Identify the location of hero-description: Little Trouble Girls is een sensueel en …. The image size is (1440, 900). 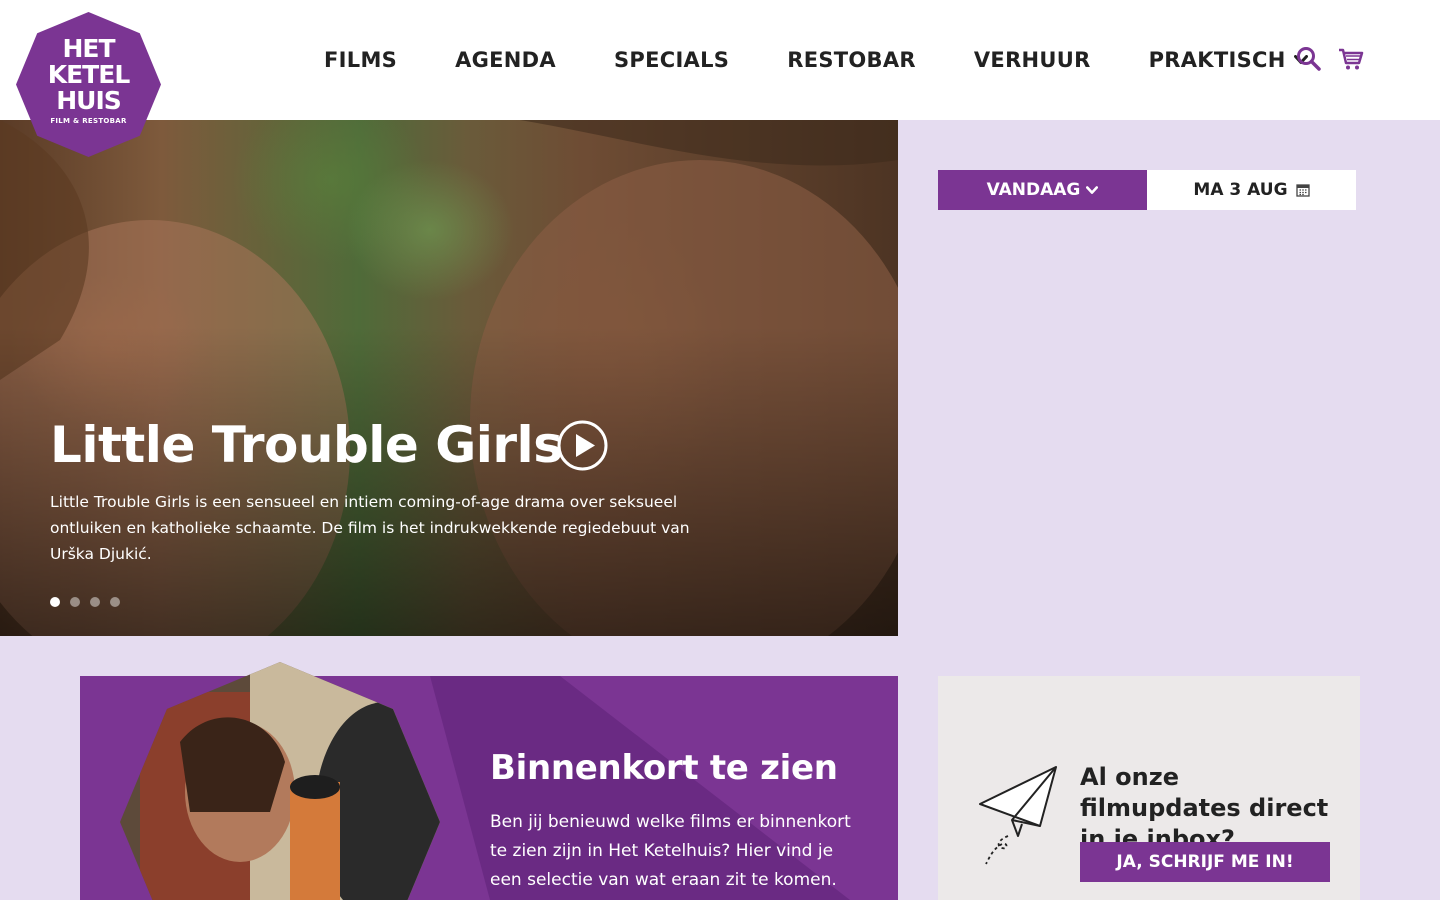
(370, 528).